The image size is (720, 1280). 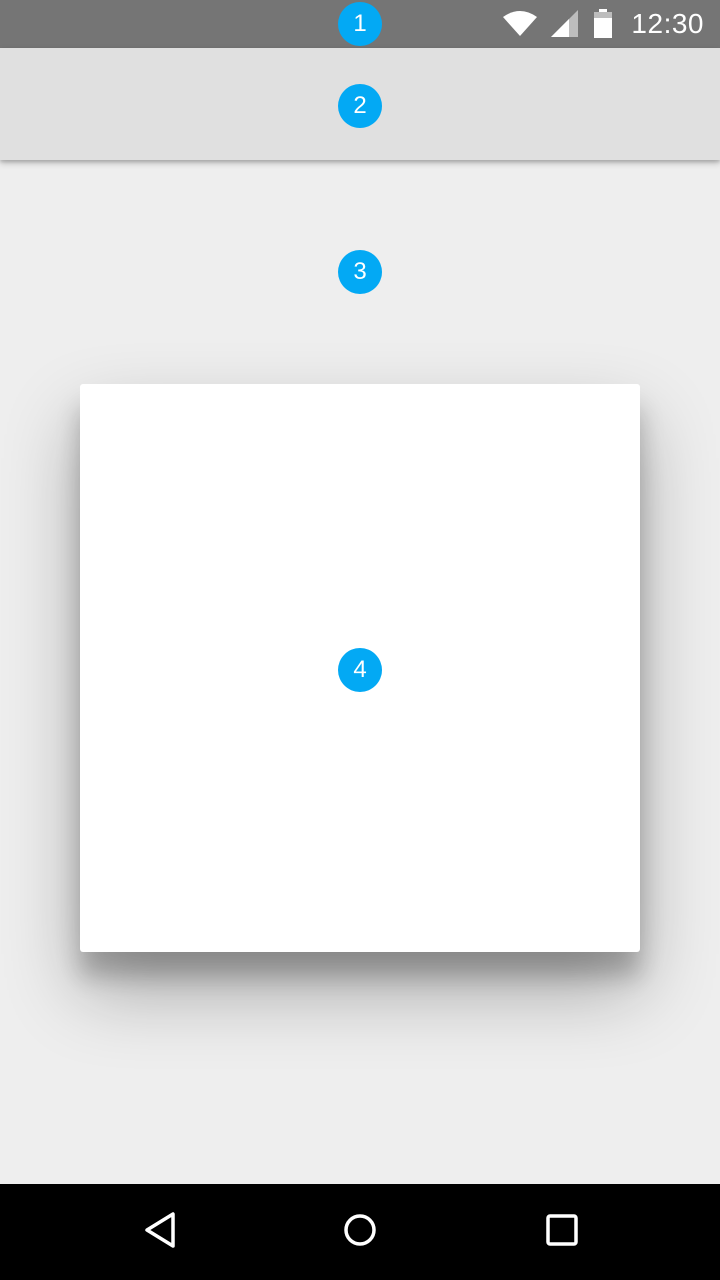 What do you see at coordinates (360, 272) in the screenshot?
I see `badge-content: 3` at bounding box center [360, 272].